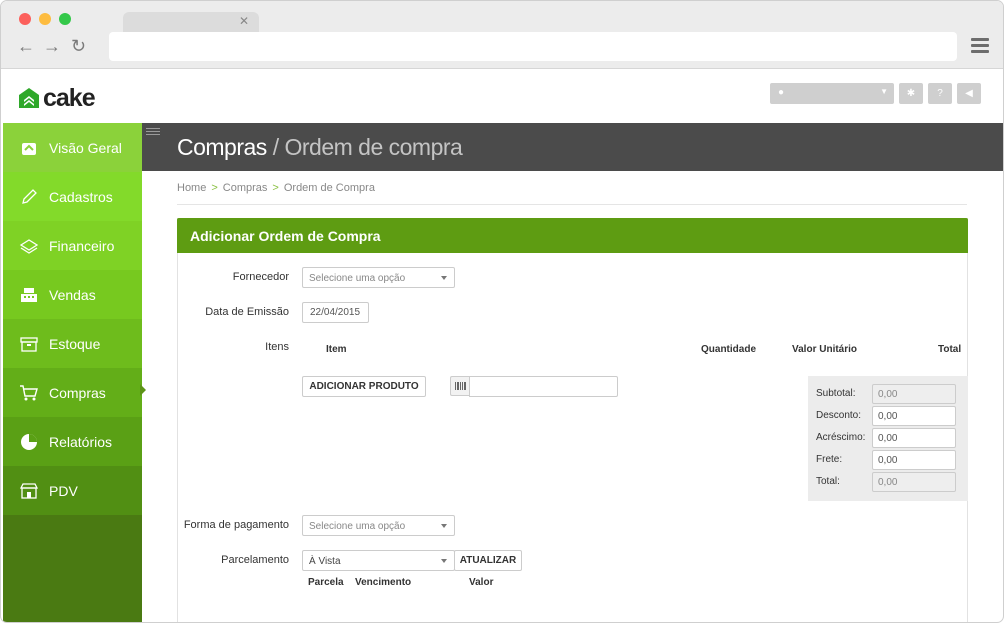  Describe the element at coordinates (82, 245) in the screenshot. I see `sidebar-item-label: Financeiro` at that location.